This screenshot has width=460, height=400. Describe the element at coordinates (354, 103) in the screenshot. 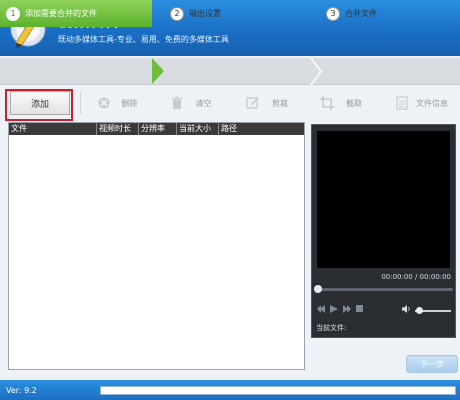

I see `crop-label: 截取` at that location.